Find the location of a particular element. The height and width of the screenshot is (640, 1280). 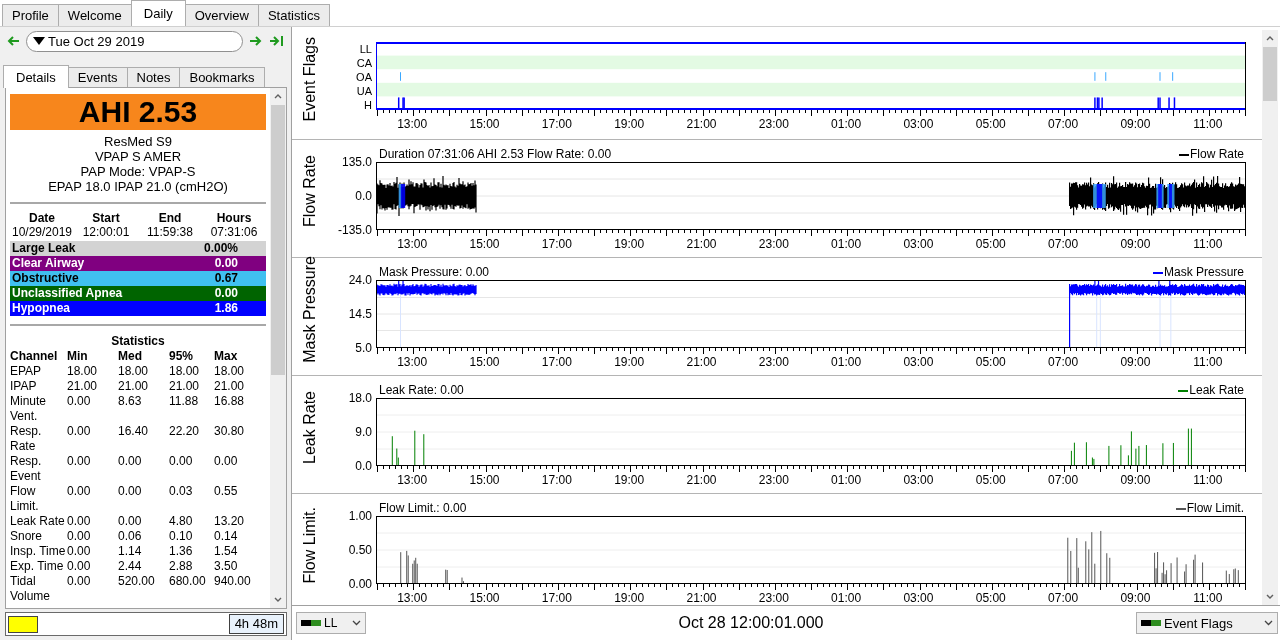

event-name: Clear Airway is located at coordinates (48, 263).